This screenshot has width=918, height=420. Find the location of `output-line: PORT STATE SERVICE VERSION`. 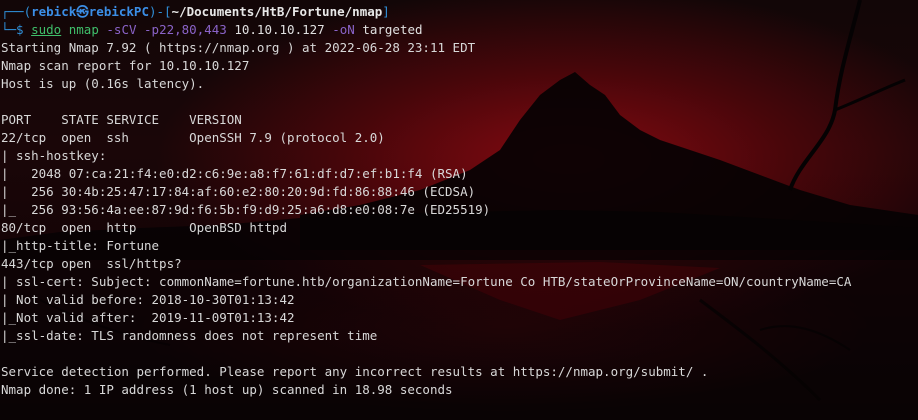

output-line: PORT STATE SERVICE VERSION is located at coordinates (121, 119).